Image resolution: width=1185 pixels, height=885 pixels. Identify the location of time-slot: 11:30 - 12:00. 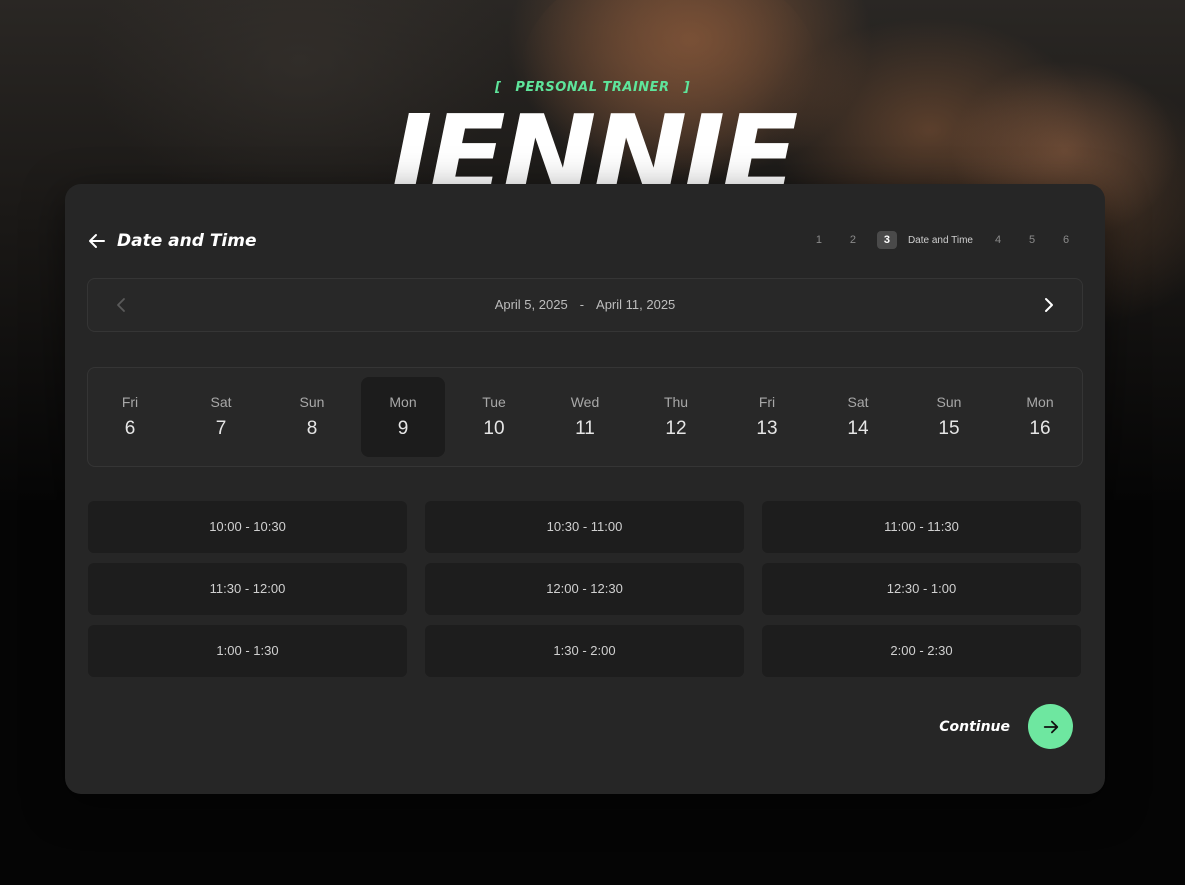
(247, 589).